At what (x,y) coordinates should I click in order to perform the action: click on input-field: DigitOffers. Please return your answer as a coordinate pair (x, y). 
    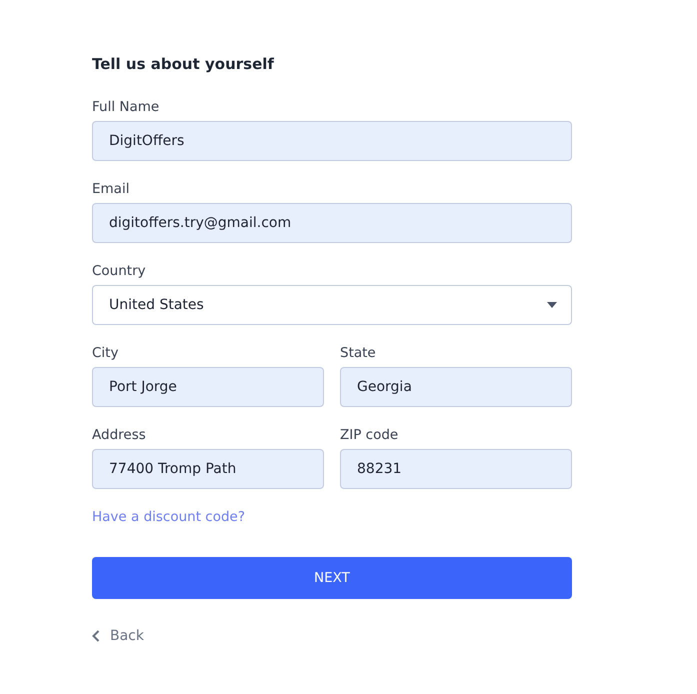
    Looking at the image, I should click on (332, 141).